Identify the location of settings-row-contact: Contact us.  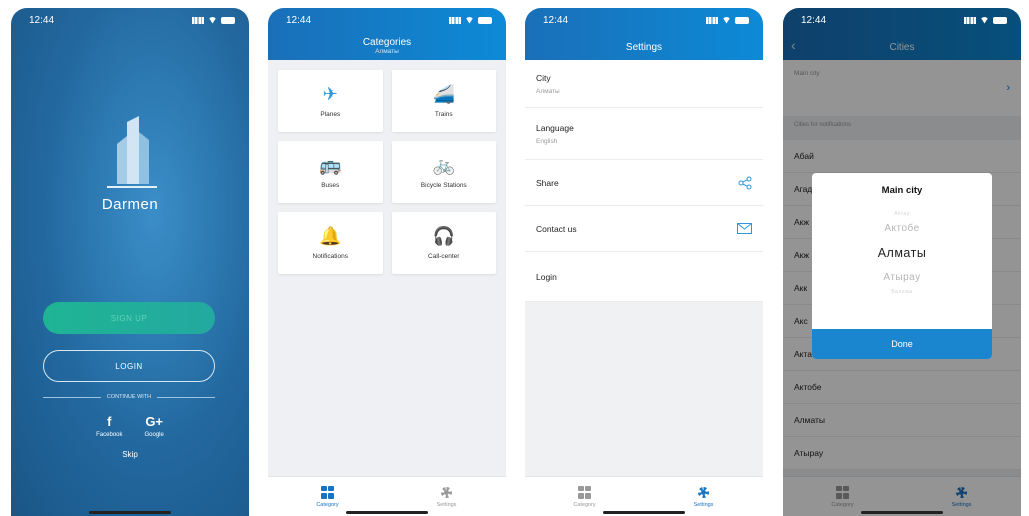
(644, 229).